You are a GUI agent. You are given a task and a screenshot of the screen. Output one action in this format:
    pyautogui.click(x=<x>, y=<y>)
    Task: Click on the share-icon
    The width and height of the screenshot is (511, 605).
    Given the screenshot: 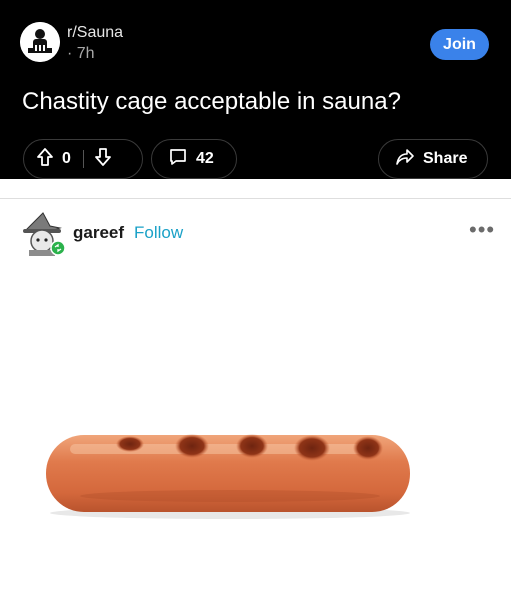 What is the action you would take?
    pyautogui.click(x=405, y=159)
    